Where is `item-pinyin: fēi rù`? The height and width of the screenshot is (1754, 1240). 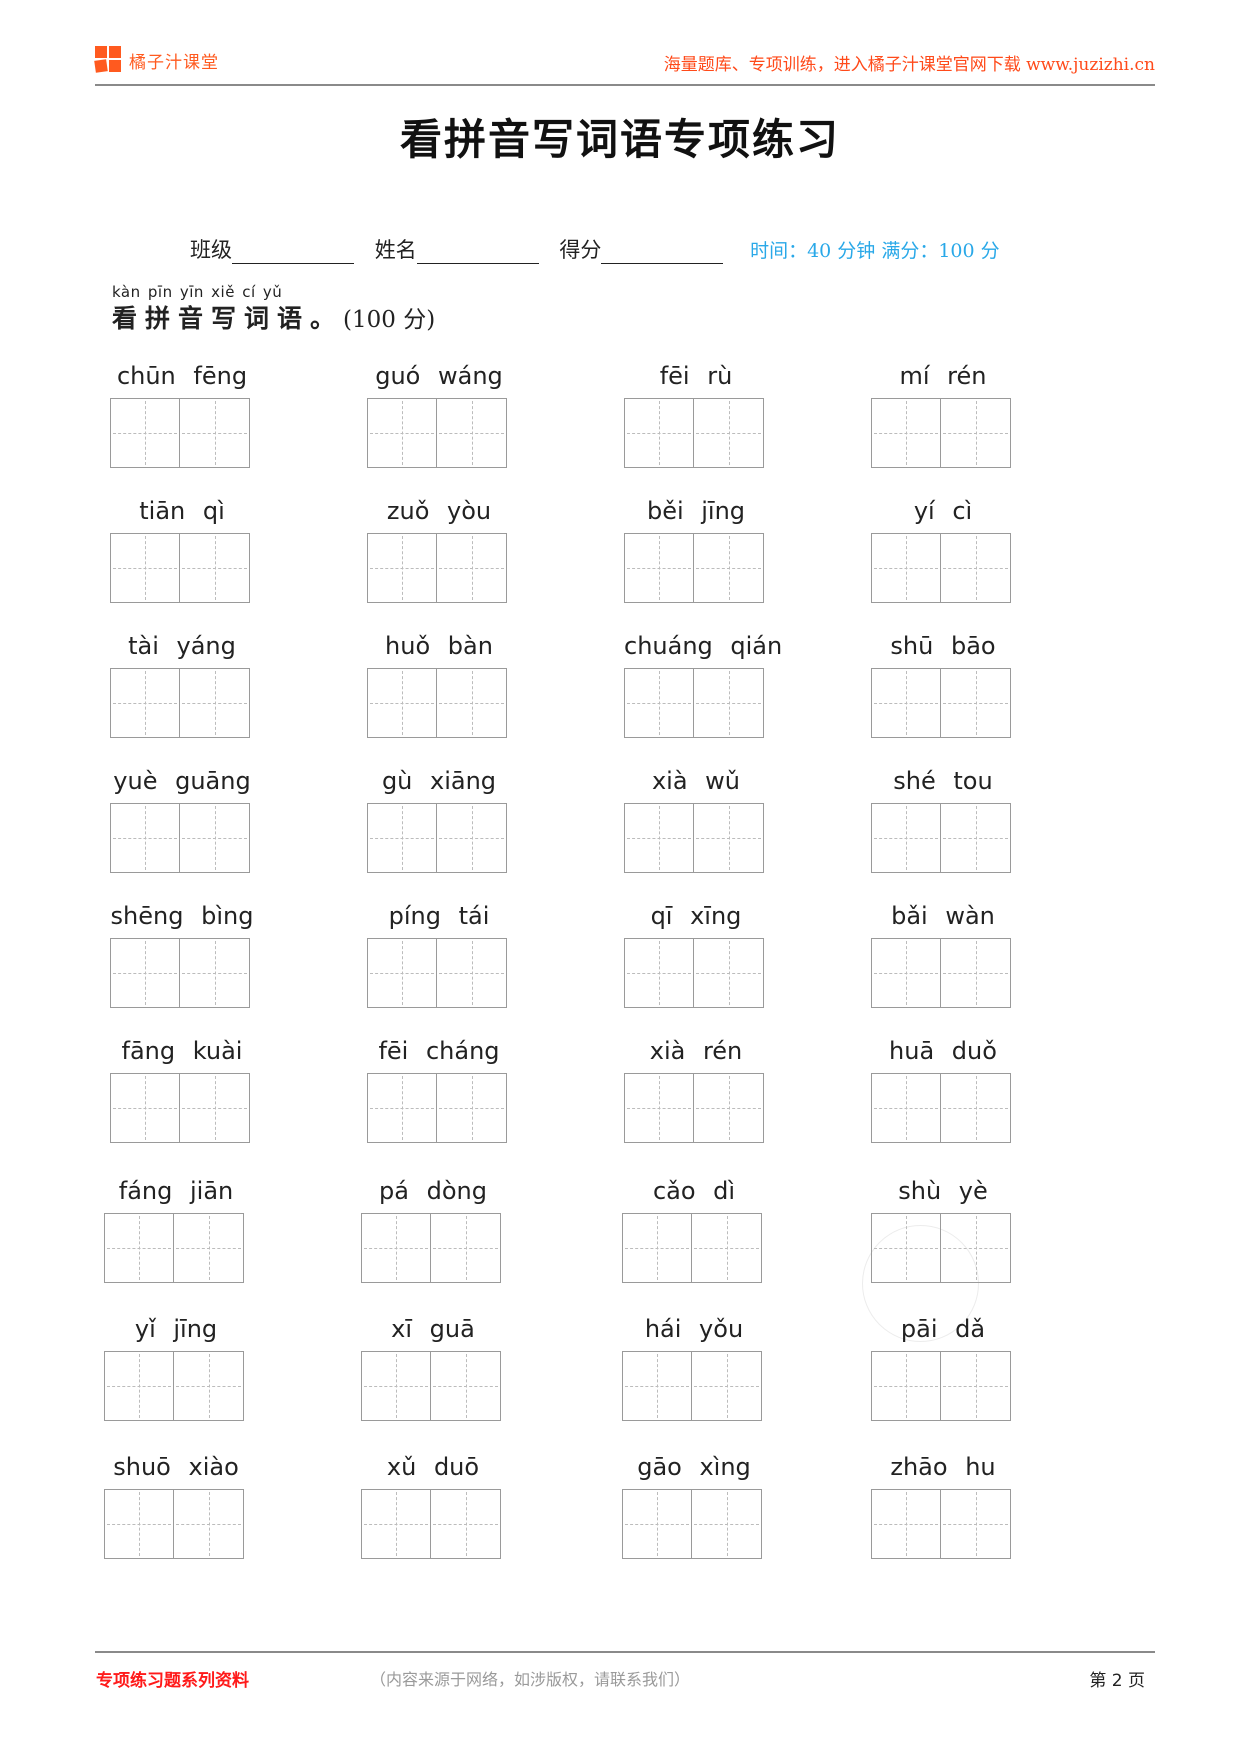
item-pinyin: fēi rù is located at coordinates (696, 376).